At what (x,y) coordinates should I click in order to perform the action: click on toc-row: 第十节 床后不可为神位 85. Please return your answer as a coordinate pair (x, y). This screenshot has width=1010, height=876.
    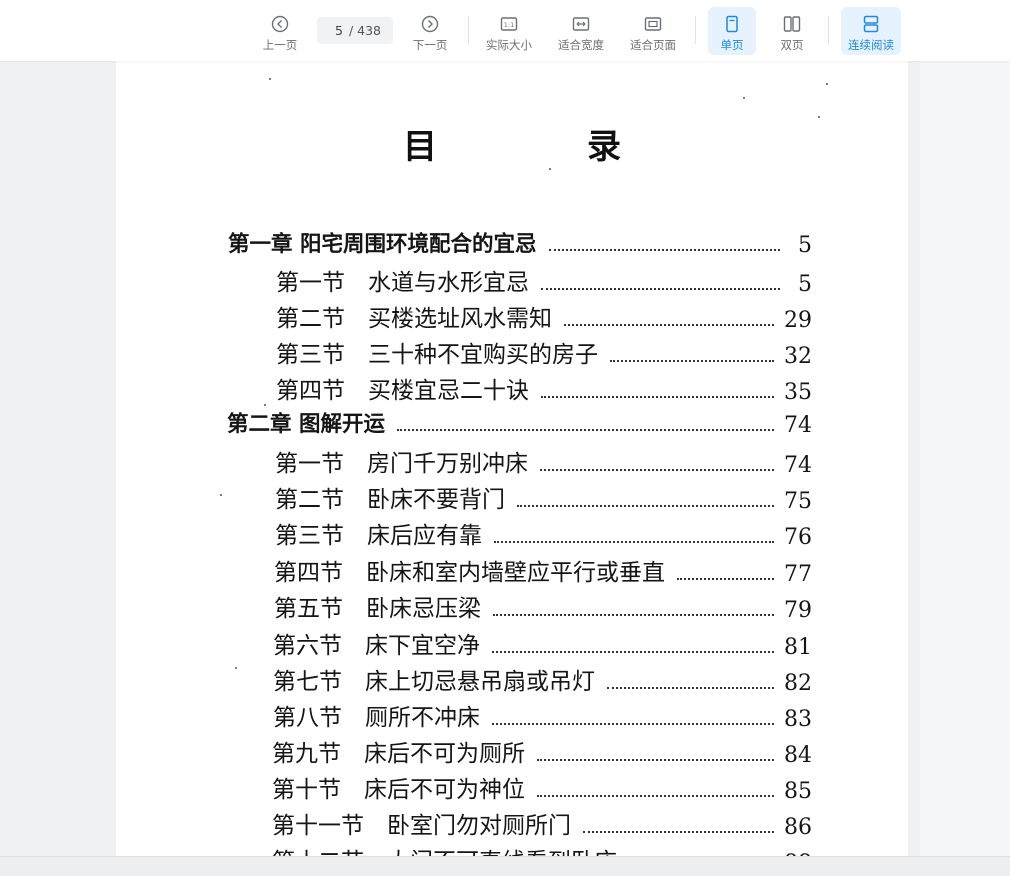
    Looking at the image, I should click on (542, 787).